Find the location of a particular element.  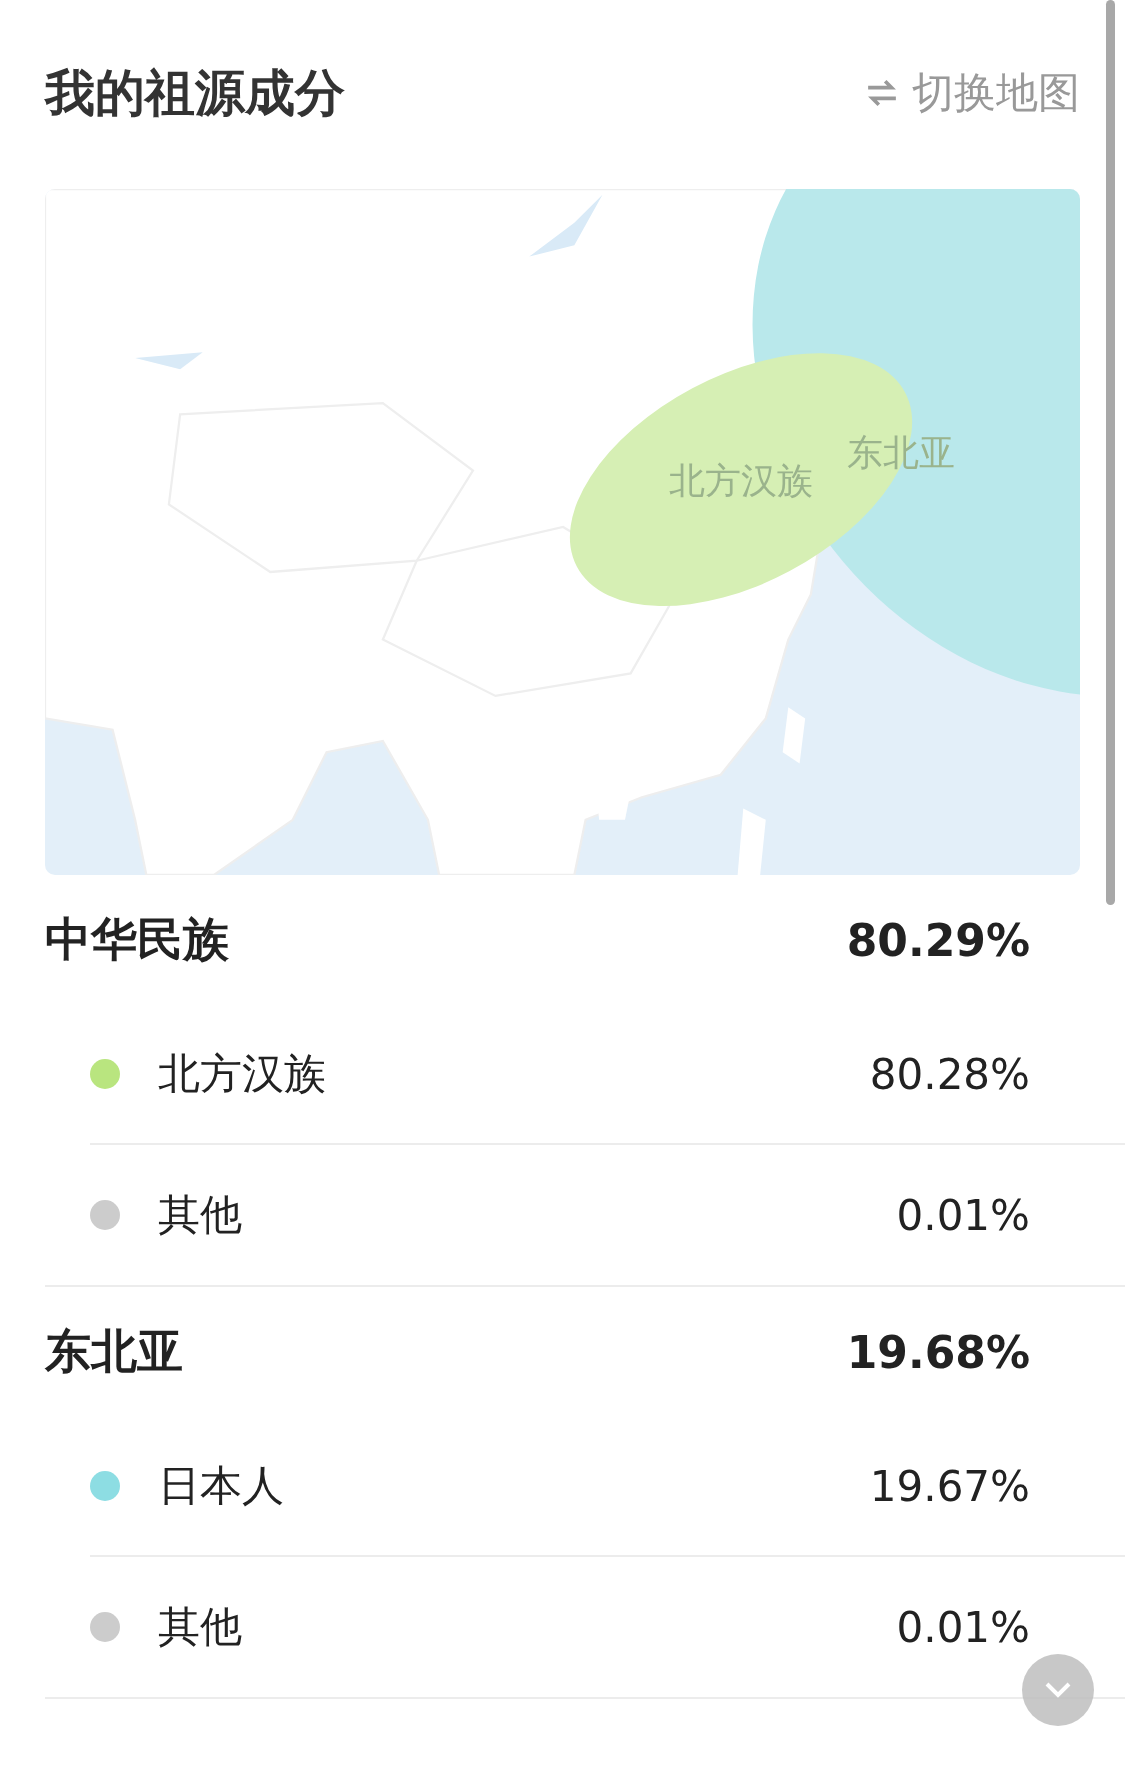

swap-icon is located at coordinates (882, 93).